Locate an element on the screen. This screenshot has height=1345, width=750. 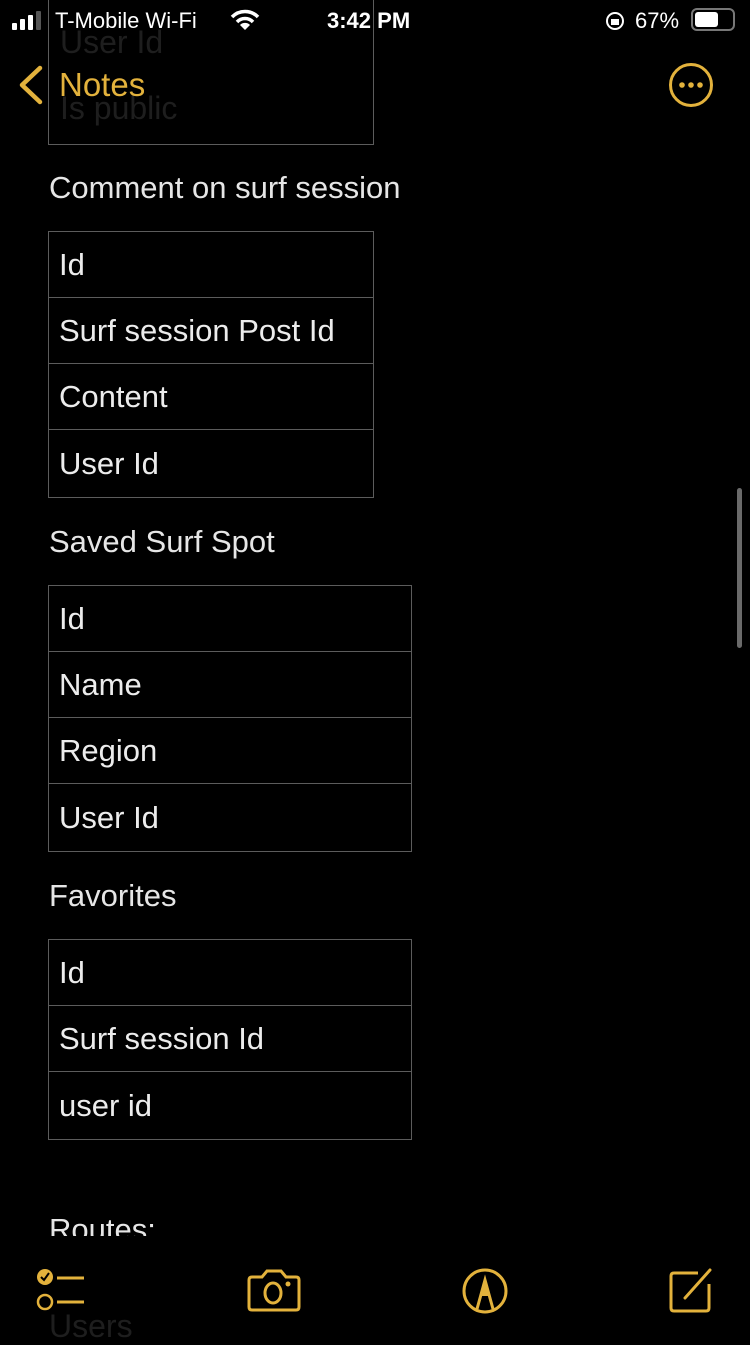
table-row: Surf session Id is located at coordinates (230, 1038).